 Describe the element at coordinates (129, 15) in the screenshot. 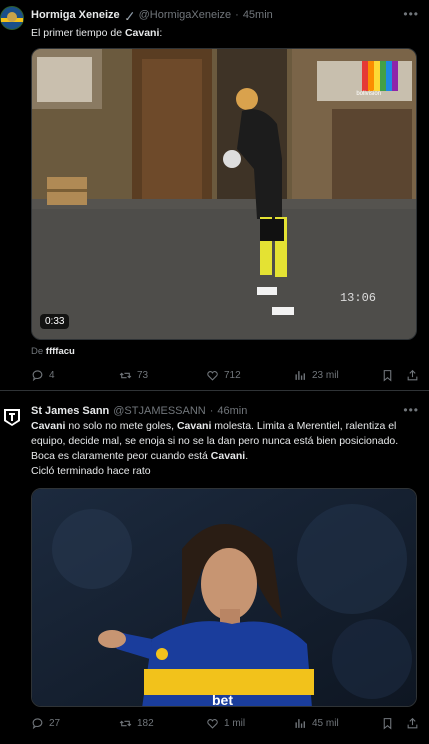

I see `verified-badge-icon` at that location.